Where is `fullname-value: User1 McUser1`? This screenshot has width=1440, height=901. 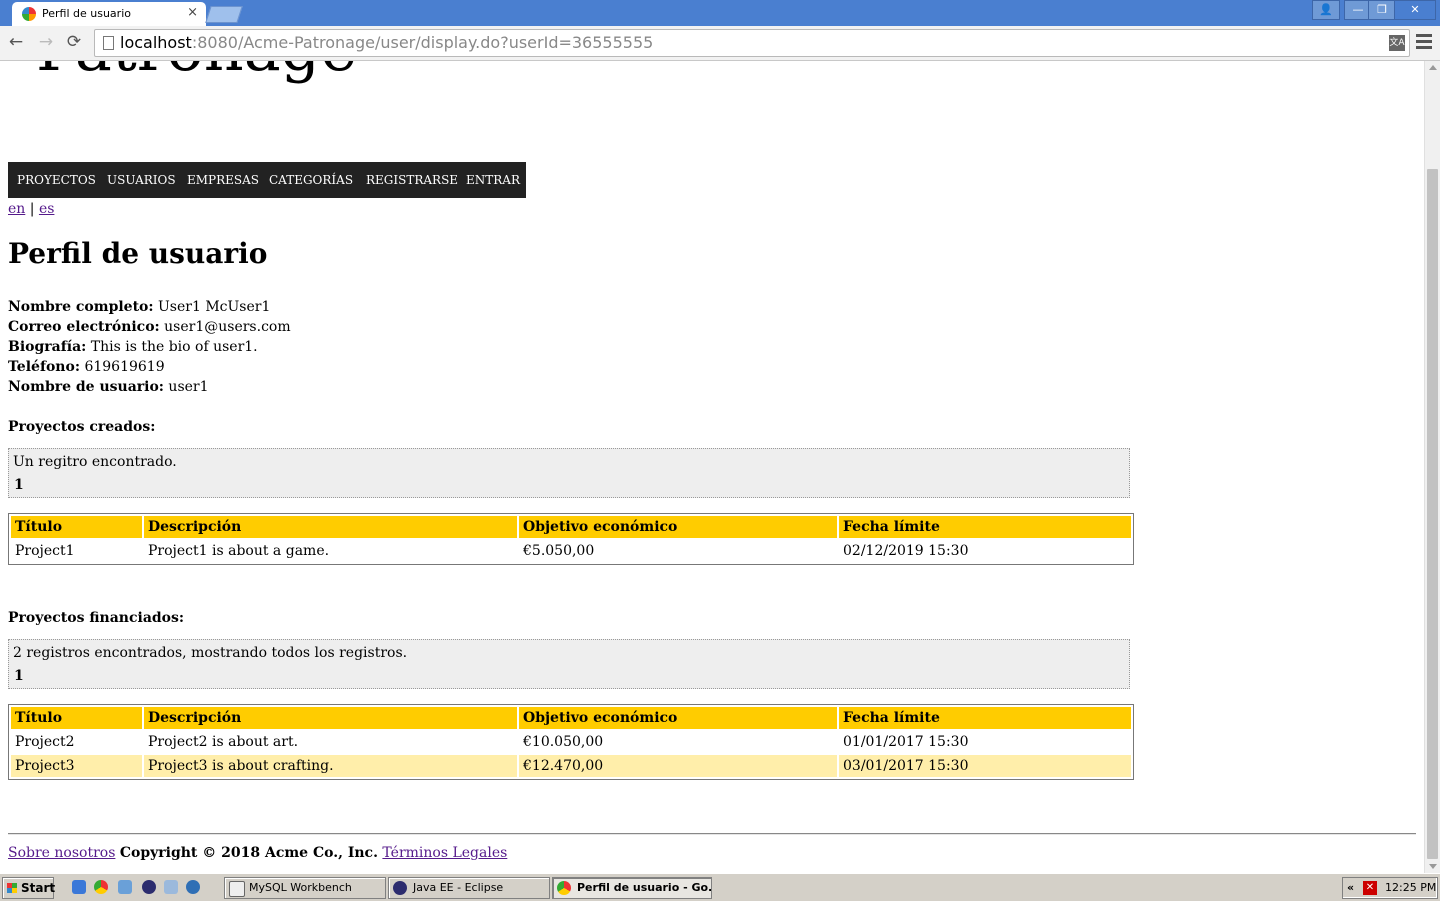
fullname-value: User1 McUser1 is located at coordinates (212, 307).